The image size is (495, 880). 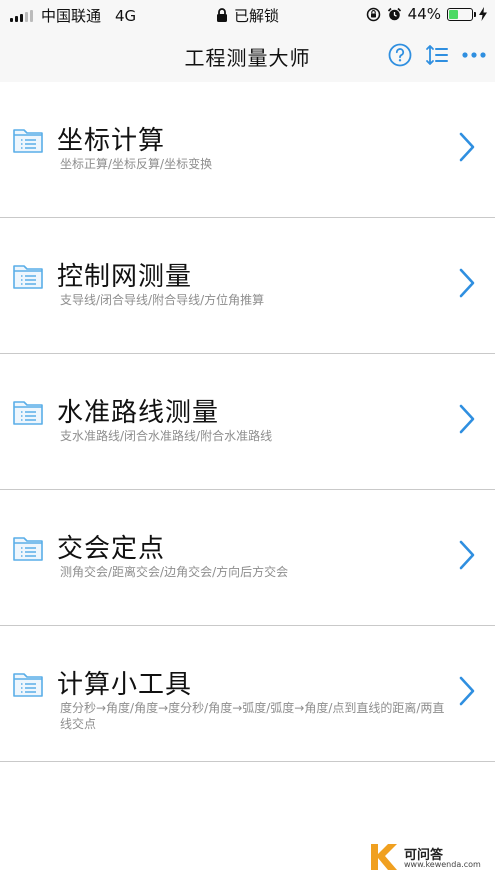 I want to click on watermark-logo-icon, so click(x=384, y=857).